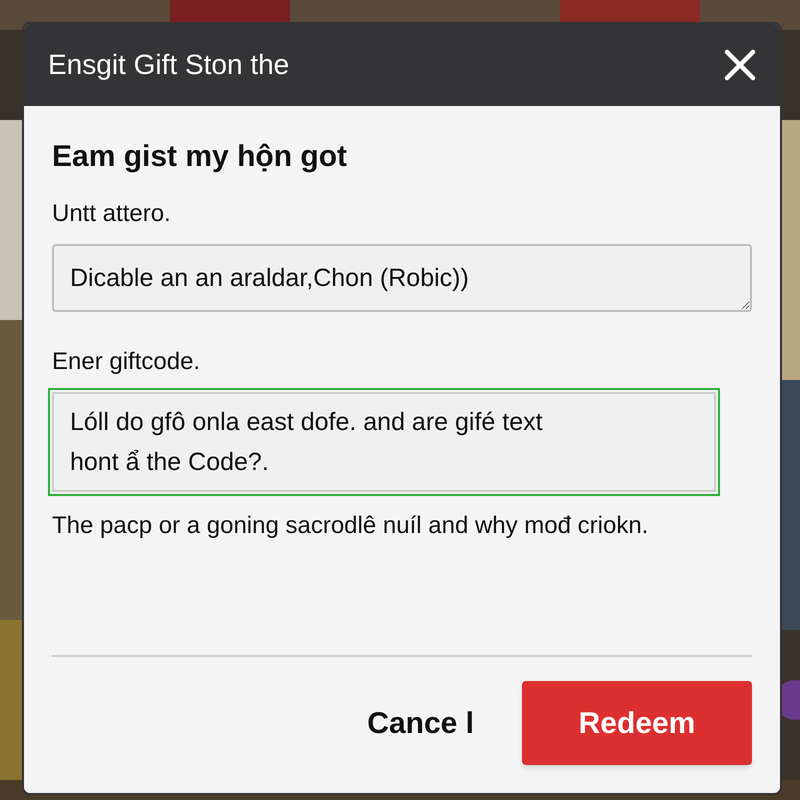 The width and height of the screenshot is (800, 800). What do you see at coordinates (637, 723) in the screenshot?
I see `redeem-button: Redeem` at bounding box center [637, 723].